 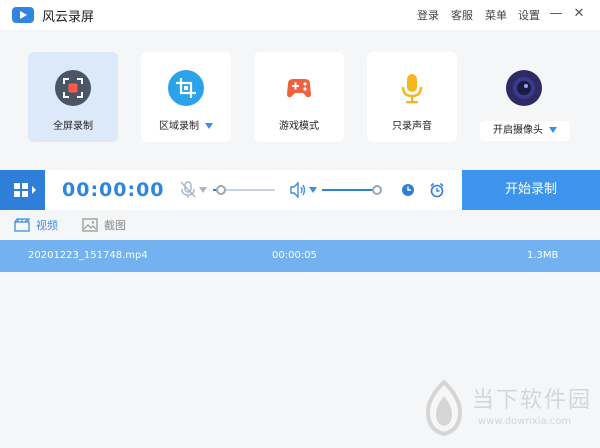 I want to click on layout-toggle-button, so click(x=22, y=190).